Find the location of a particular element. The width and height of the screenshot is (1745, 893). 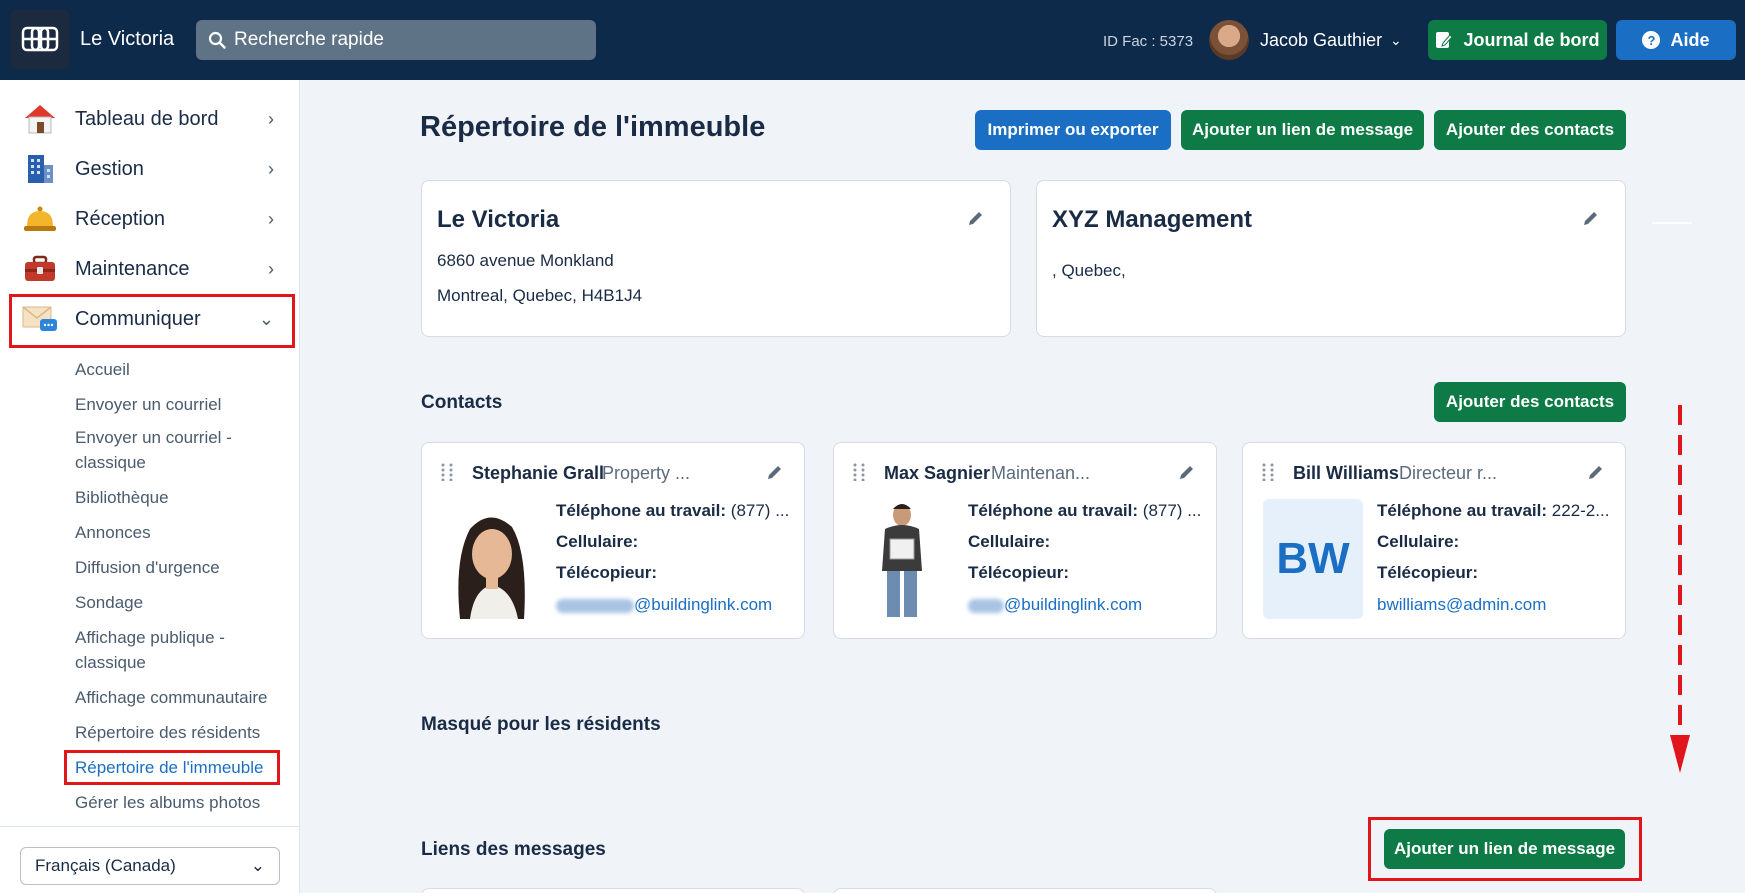

app-logo is located at coordinates (40, 39).